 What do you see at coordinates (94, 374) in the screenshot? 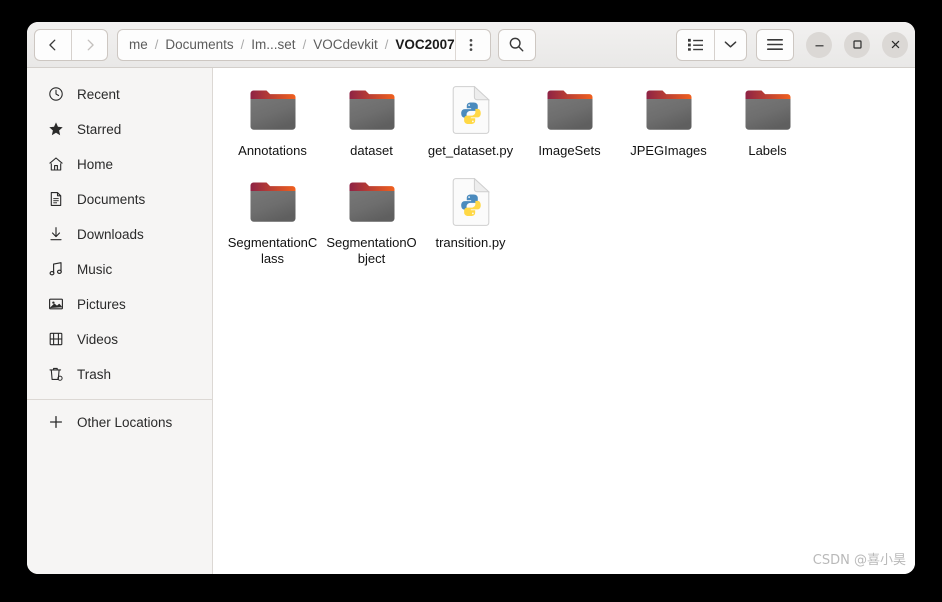
I see `sidebar-item-label: Trash` at bounding box center [94, 374].